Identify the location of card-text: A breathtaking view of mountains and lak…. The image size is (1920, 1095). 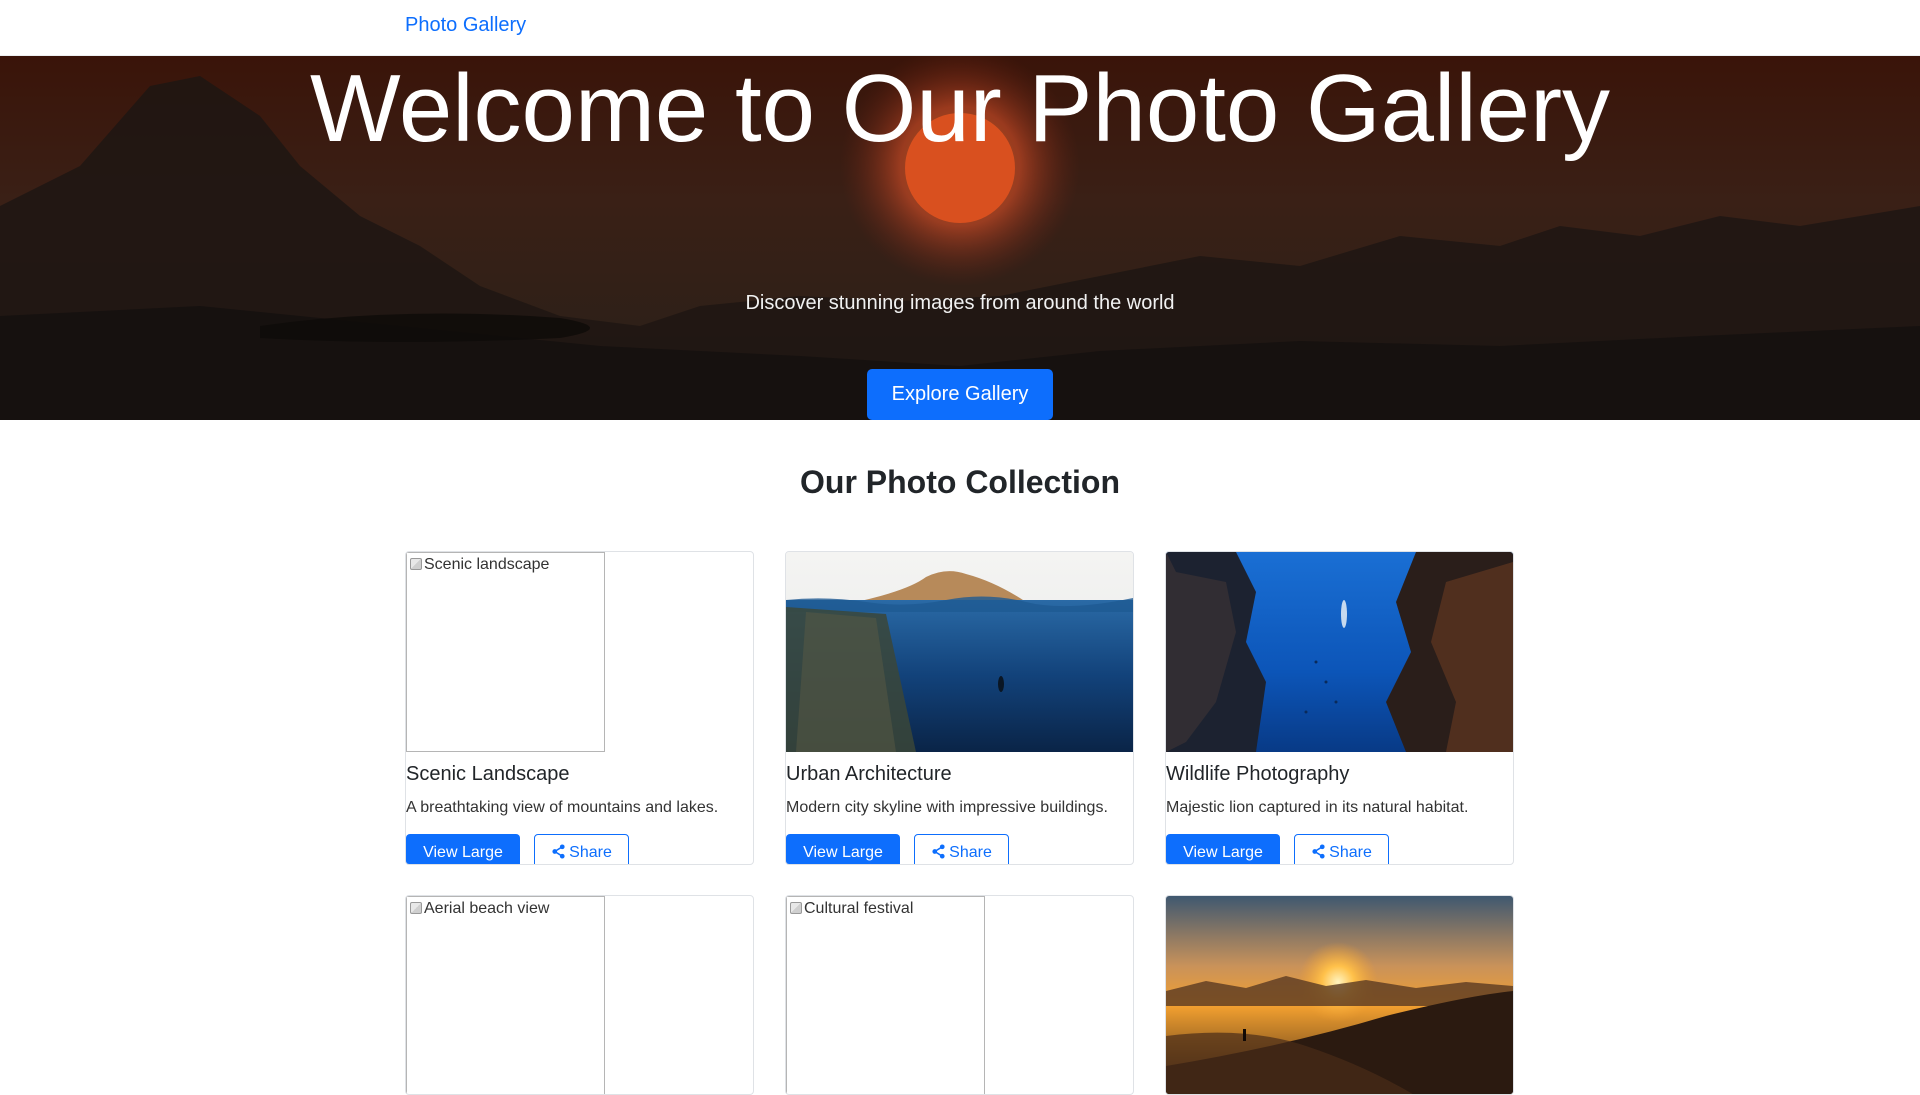
(562, 807).